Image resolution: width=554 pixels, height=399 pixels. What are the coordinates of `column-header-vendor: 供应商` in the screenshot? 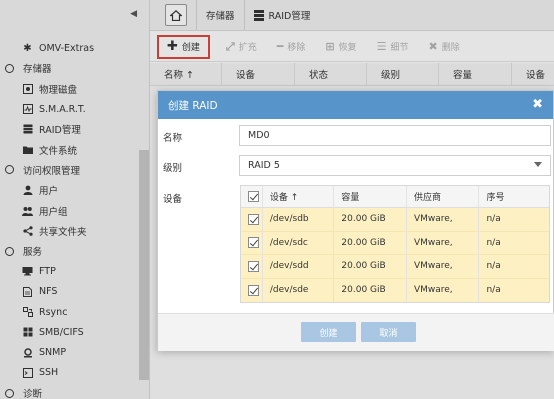 It's located at (443, 196).